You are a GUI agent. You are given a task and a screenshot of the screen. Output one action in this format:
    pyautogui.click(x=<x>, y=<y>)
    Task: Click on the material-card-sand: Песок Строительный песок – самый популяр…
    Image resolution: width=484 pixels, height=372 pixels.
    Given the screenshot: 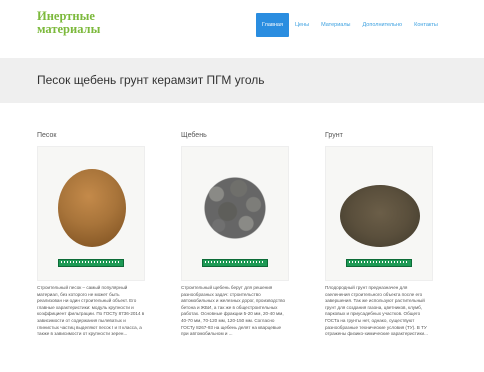 What is the action you would take?
    pyautogui.click(x=91, y=244)
    